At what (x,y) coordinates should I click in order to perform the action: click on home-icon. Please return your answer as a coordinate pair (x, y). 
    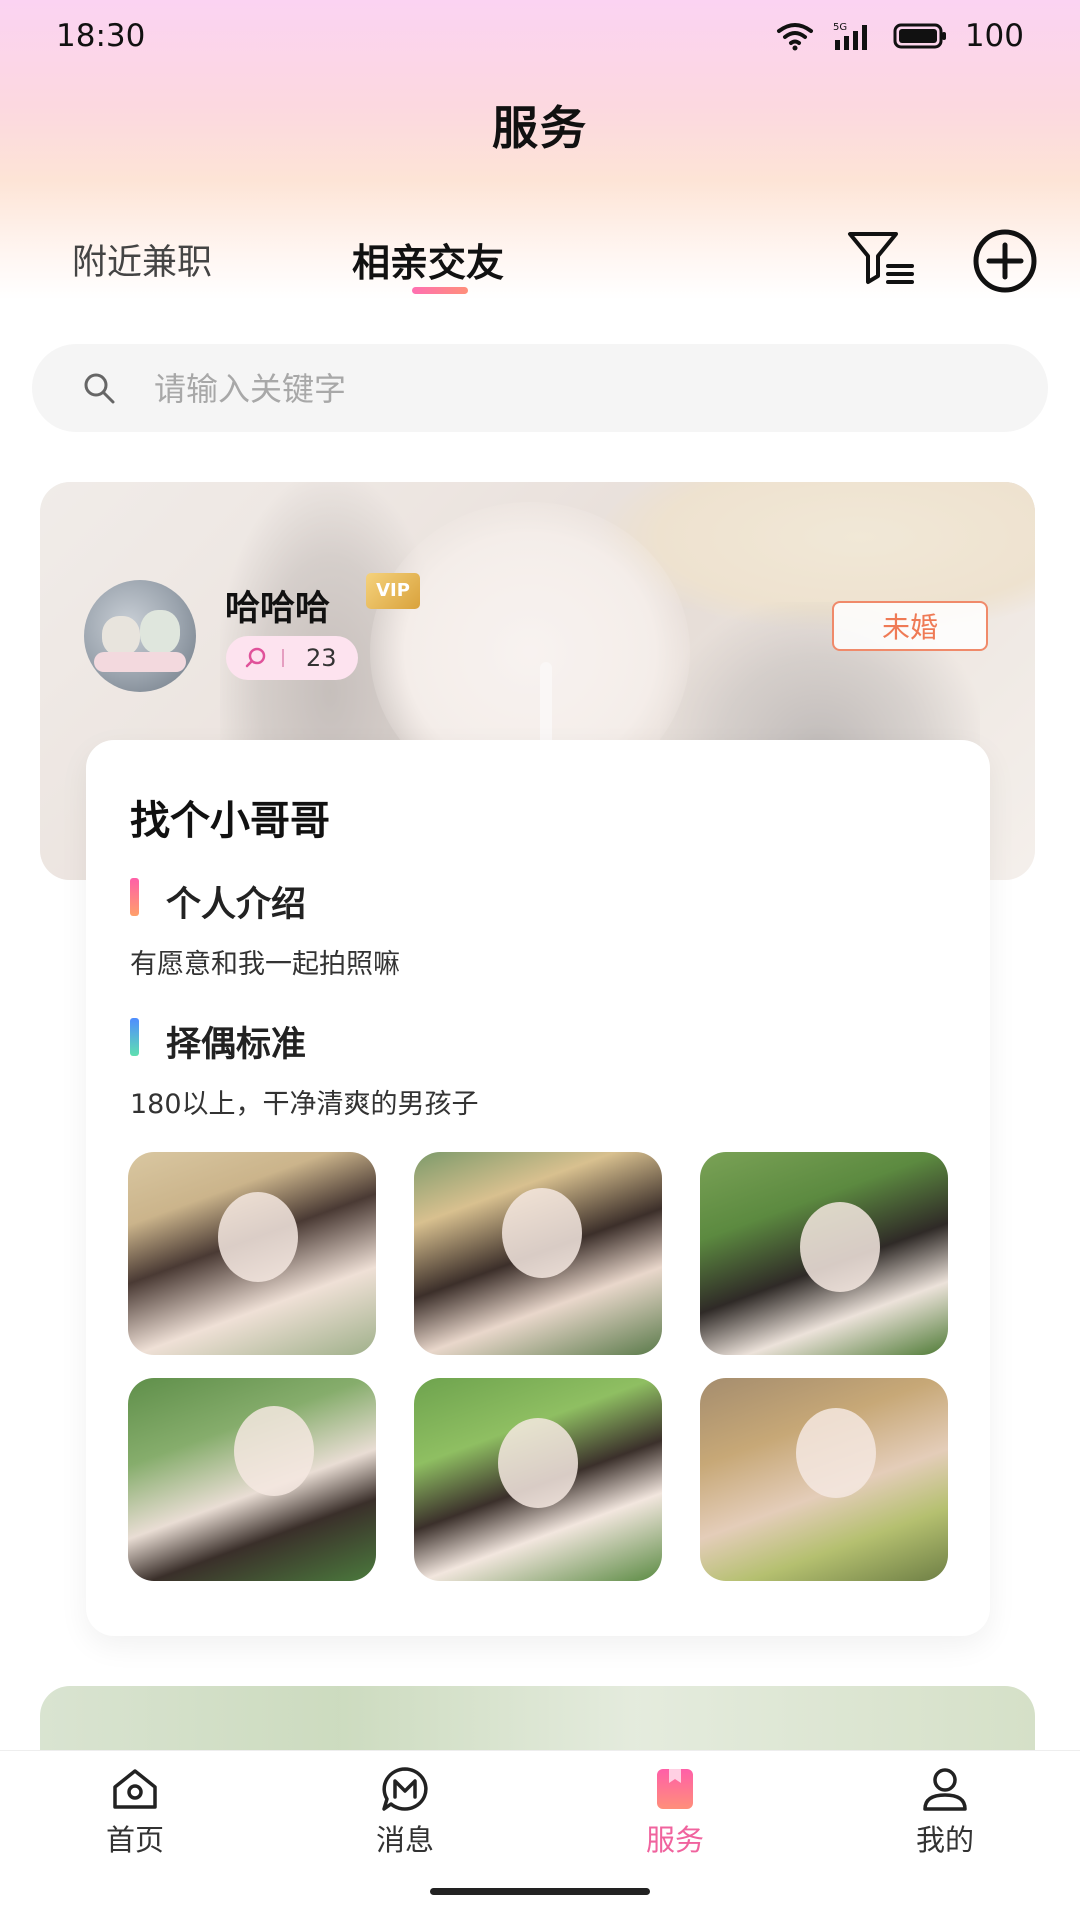
    Looking at the image, I should click on (135, 1789).